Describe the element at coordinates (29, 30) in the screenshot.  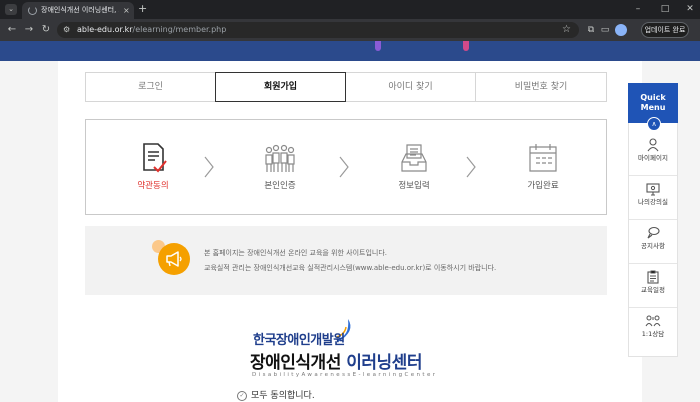
I see `forward-arrow-icon: →` at that location.